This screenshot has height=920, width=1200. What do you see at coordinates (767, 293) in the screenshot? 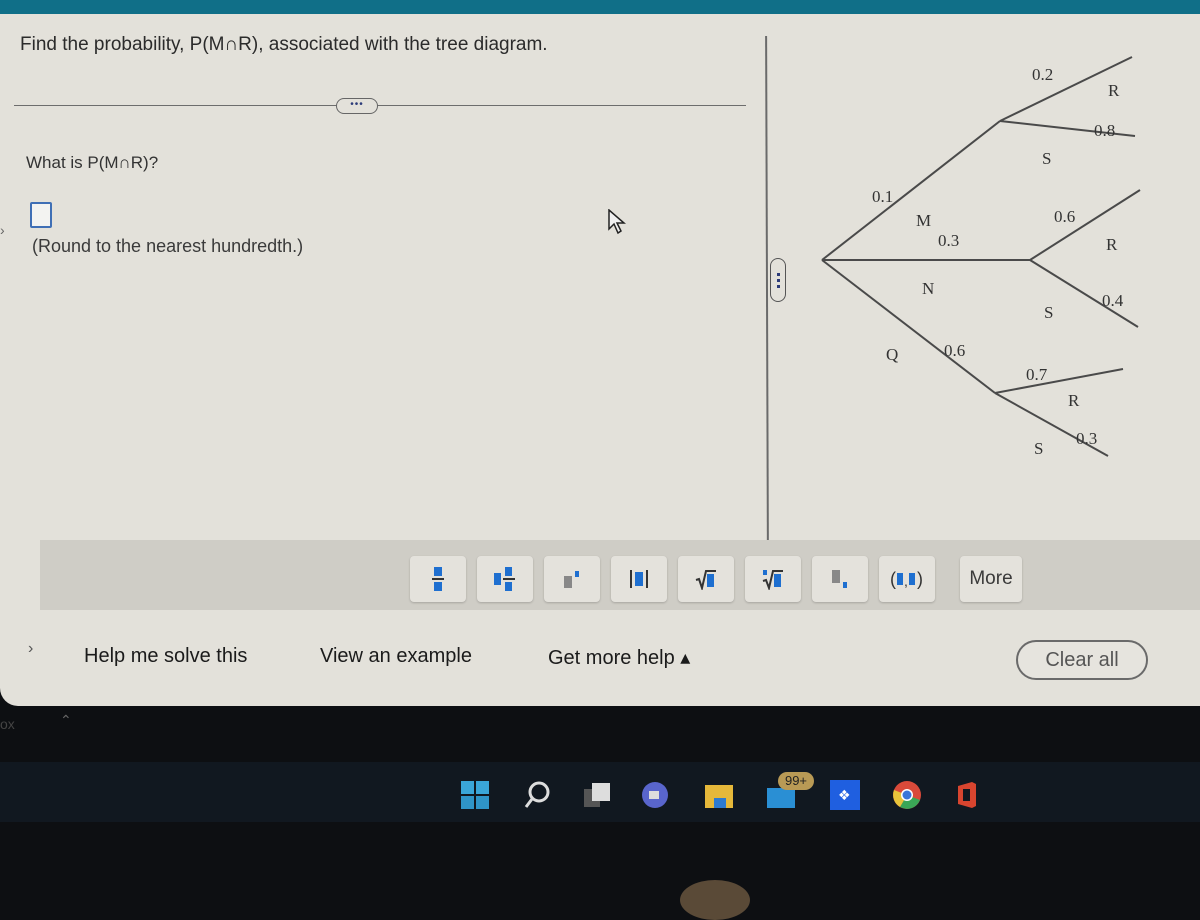
I see `pane-divider` at bounding box center [767, 293].